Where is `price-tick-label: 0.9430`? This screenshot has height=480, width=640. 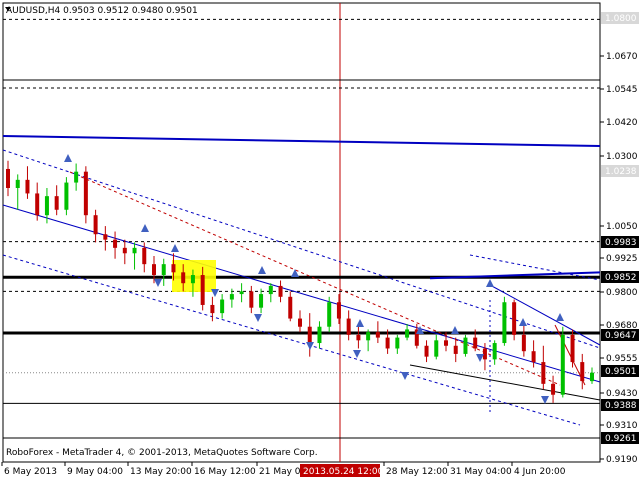 price-tick-label: 0.9430 is located at coordinates (622, 394).